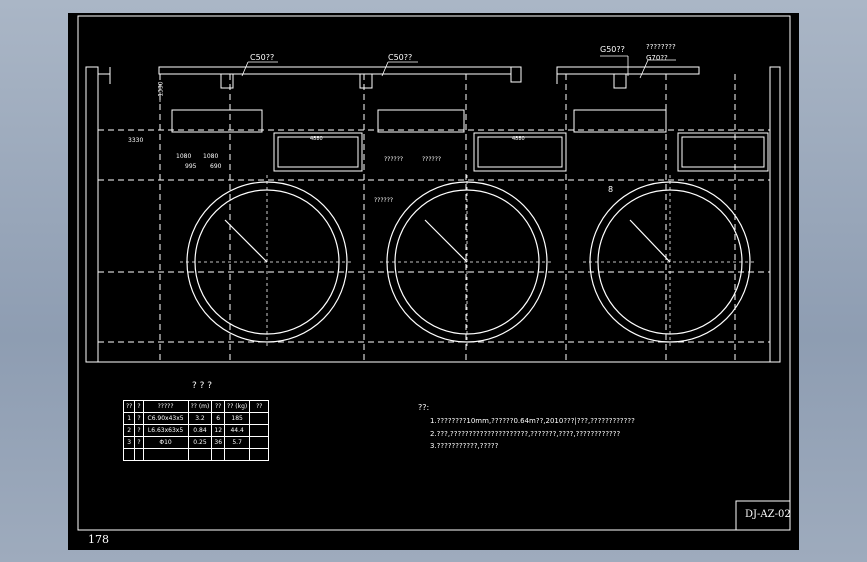 This screenshot has width=867, height=562. What do you see at coordinates (129, 418) in the screenshot?
I see `table-cell: 1` at bounding box center [129, 418].